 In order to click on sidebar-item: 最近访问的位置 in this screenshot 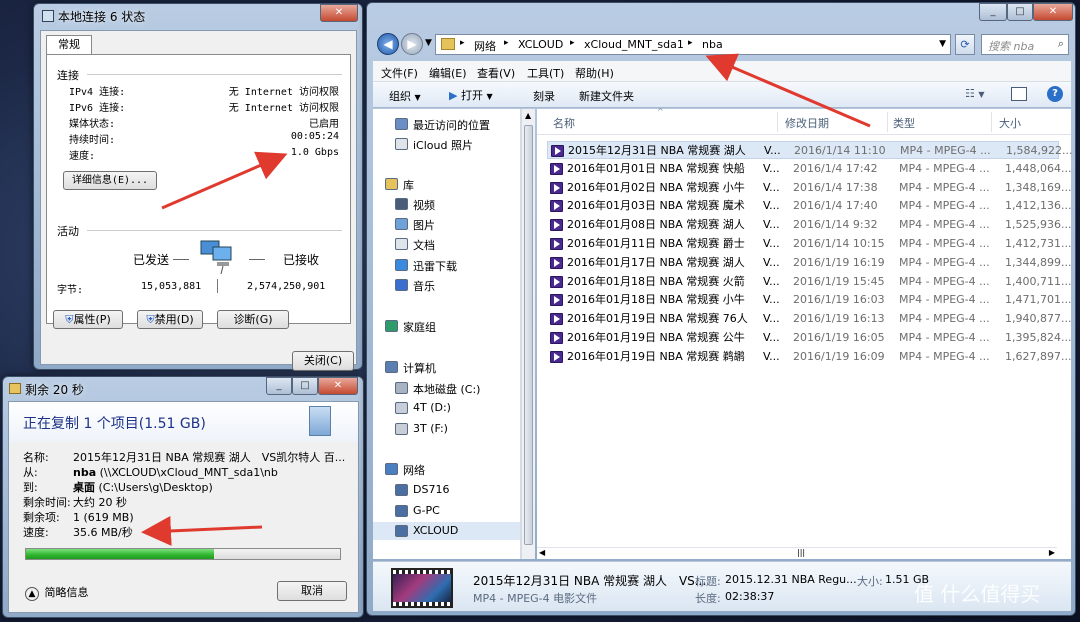, I will do `click(446, 124)`.